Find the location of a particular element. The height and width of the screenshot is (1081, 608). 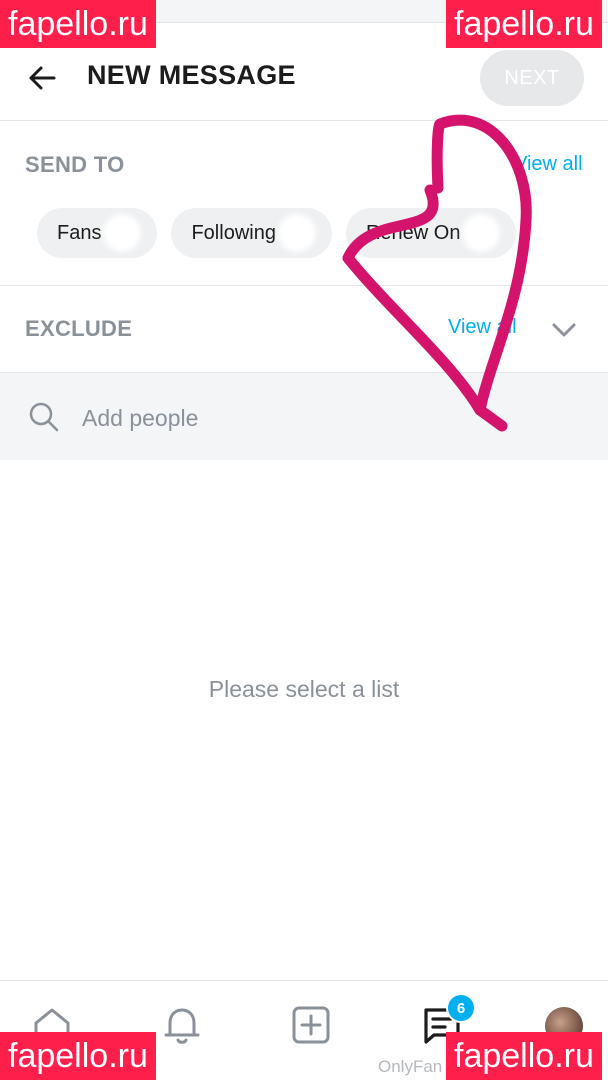

exclude-label: EXCLUDE is located at coordinates (79, 328).